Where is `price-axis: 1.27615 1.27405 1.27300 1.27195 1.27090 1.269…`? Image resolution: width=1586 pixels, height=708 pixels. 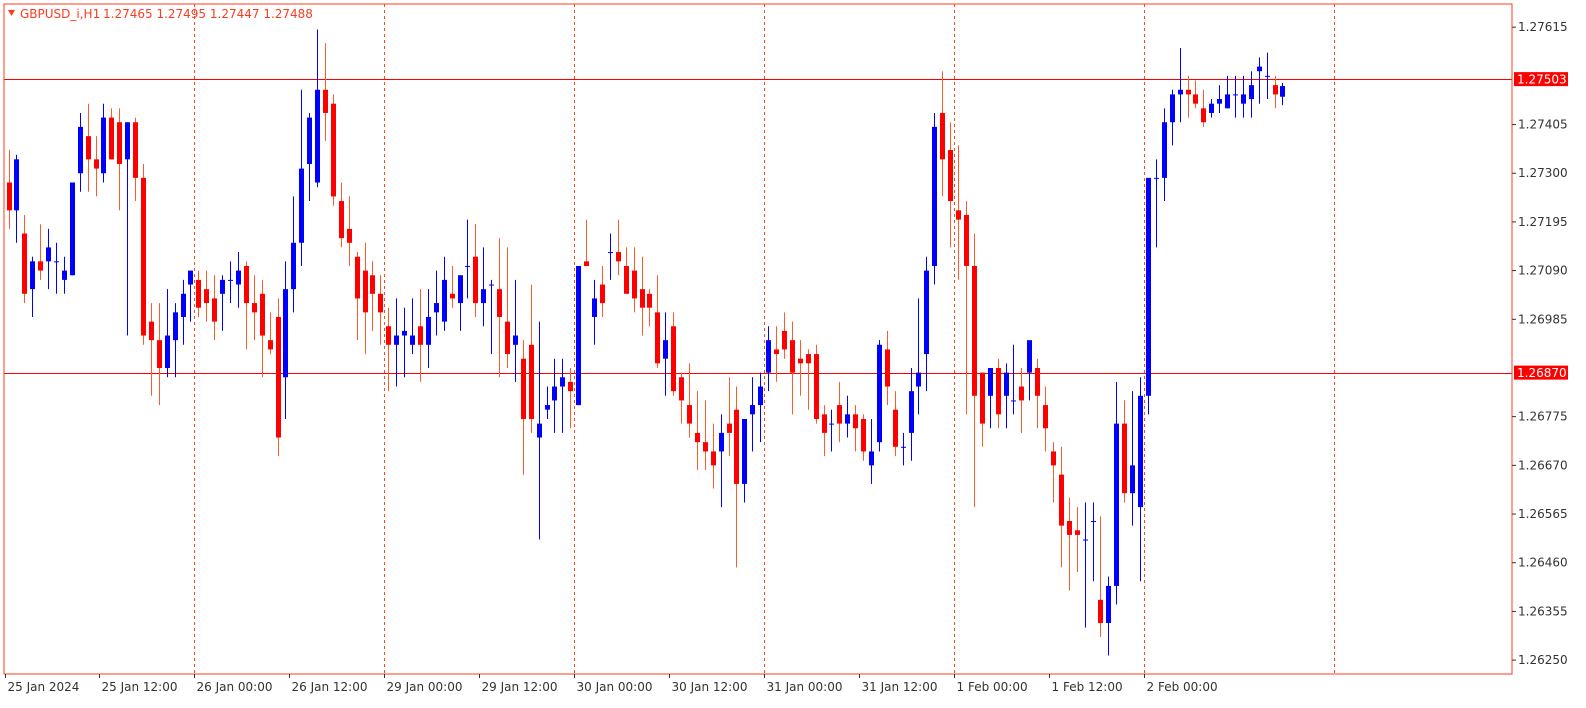 price-axis: 1.27615 1.27405 1.27300 1.27195 1.27090 1.269… is located at coordinates (1540, 343).